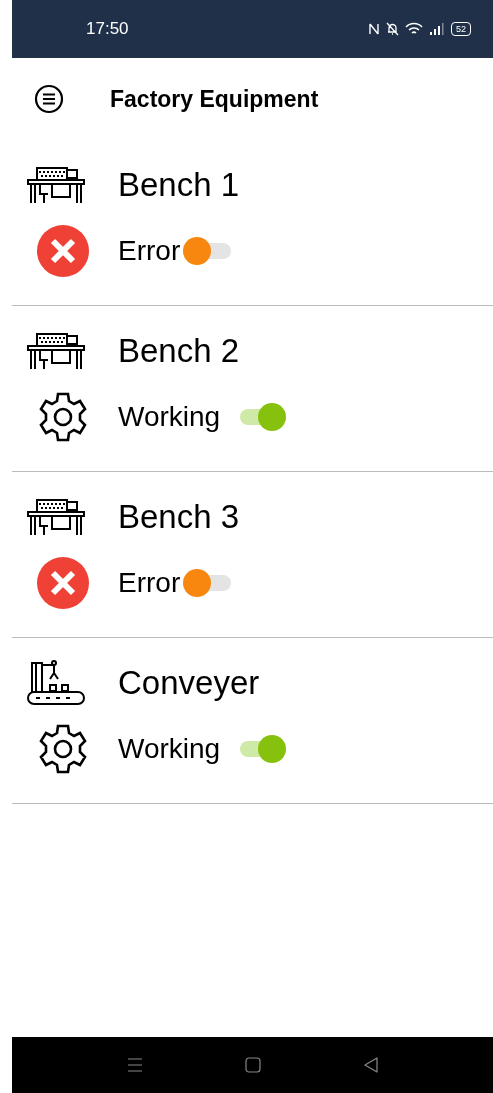  I want to click on home-icon, so click(252, 1065).